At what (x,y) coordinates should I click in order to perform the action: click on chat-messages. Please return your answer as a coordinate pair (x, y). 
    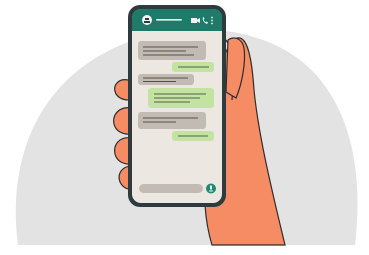
    Looking at the image, I should click on (176, 91).